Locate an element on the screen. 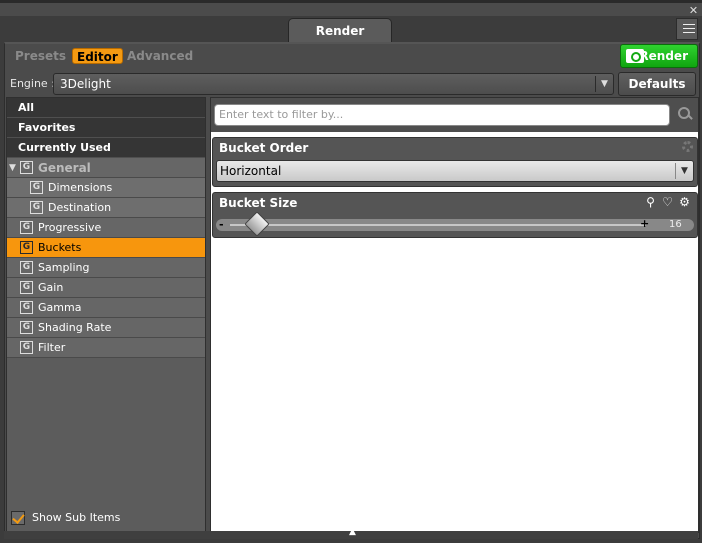 This screenshot has height=543, width=702. decrement-icon: - is located at coordinates (221, 224).